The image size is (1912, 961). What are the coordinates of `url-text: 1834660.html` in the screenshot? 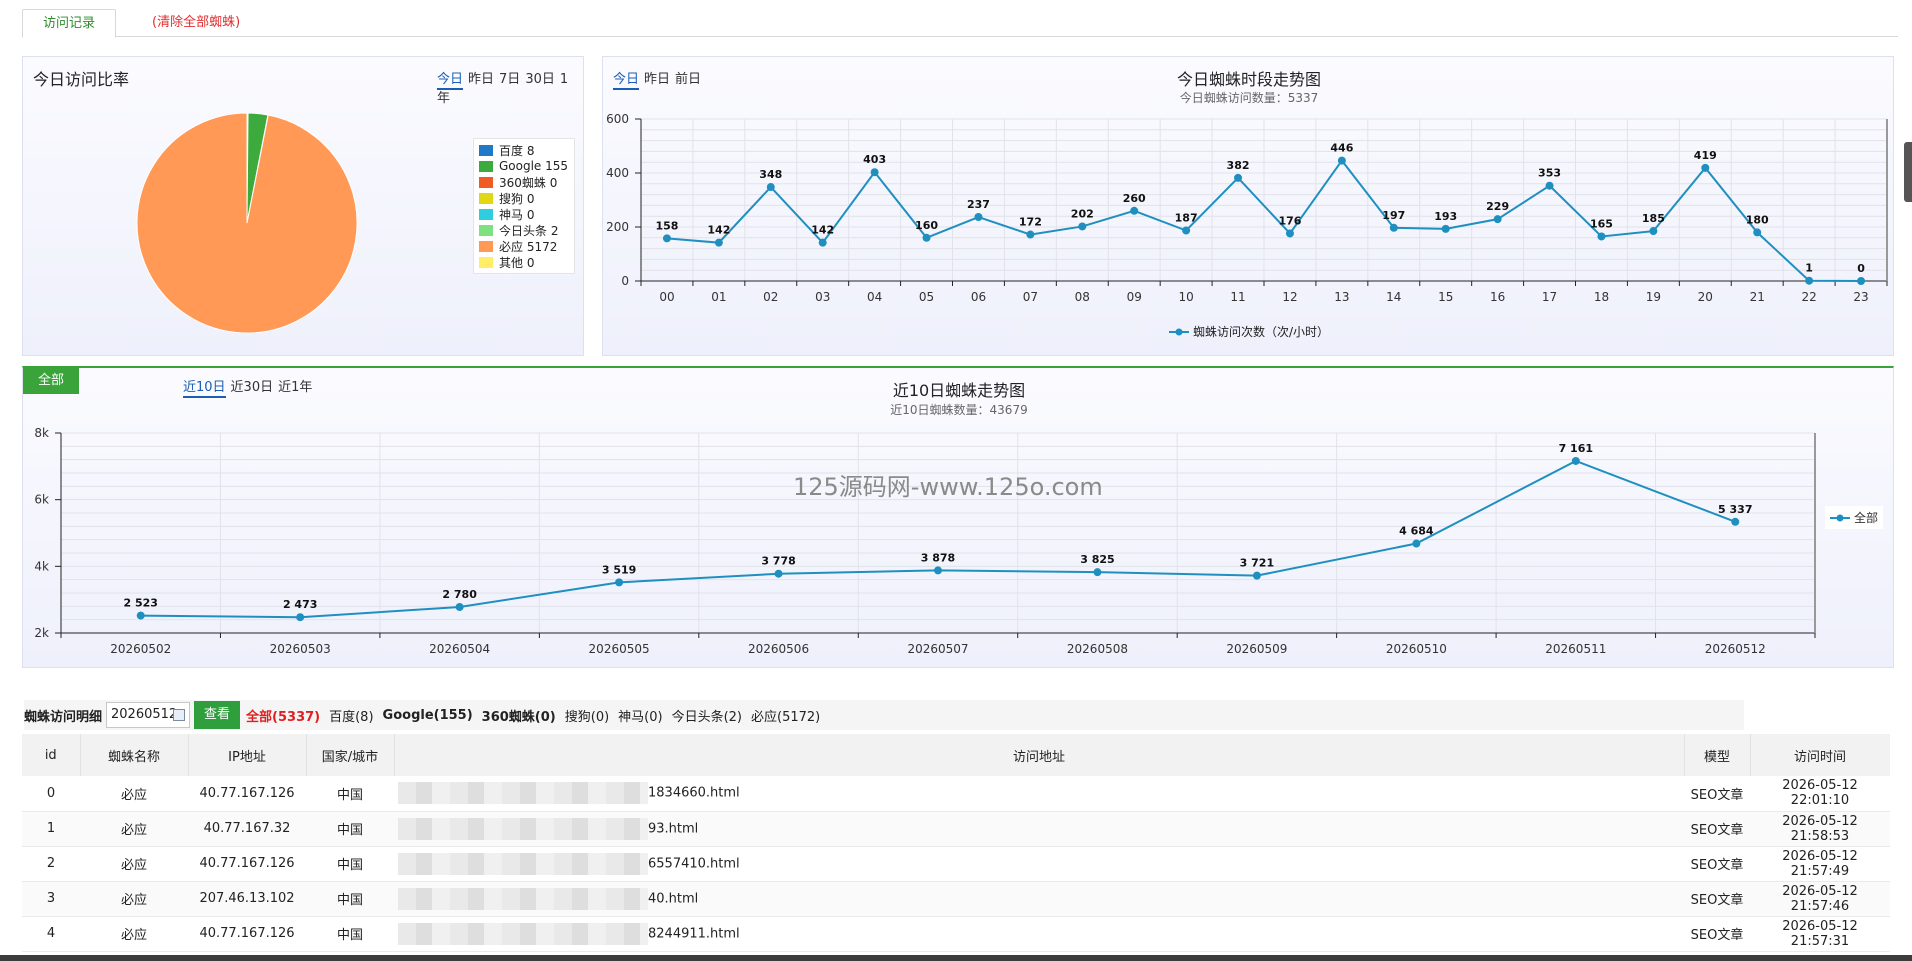 It's located at (694, 793).